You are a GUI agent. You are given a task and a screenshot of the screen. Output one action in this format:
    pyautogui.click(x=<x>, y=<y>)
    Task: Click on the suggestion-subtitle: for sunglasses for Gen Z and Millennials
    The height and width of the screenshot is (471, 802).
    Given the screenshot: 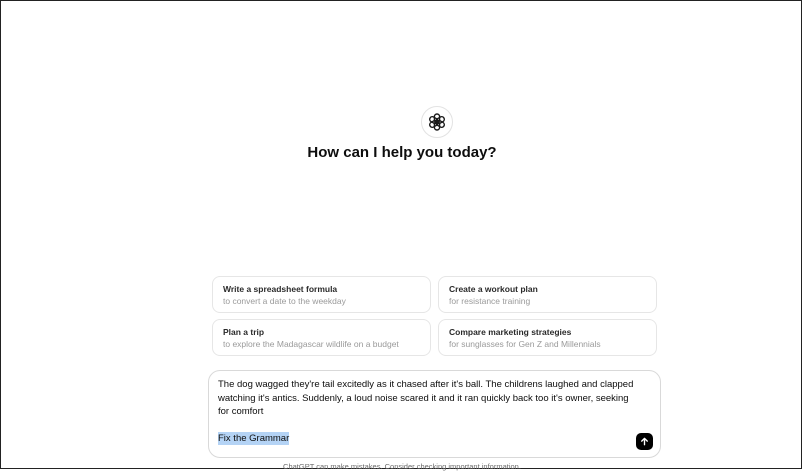 What is the action you would take?
    pyautogui.click(x=525, y=343)
    